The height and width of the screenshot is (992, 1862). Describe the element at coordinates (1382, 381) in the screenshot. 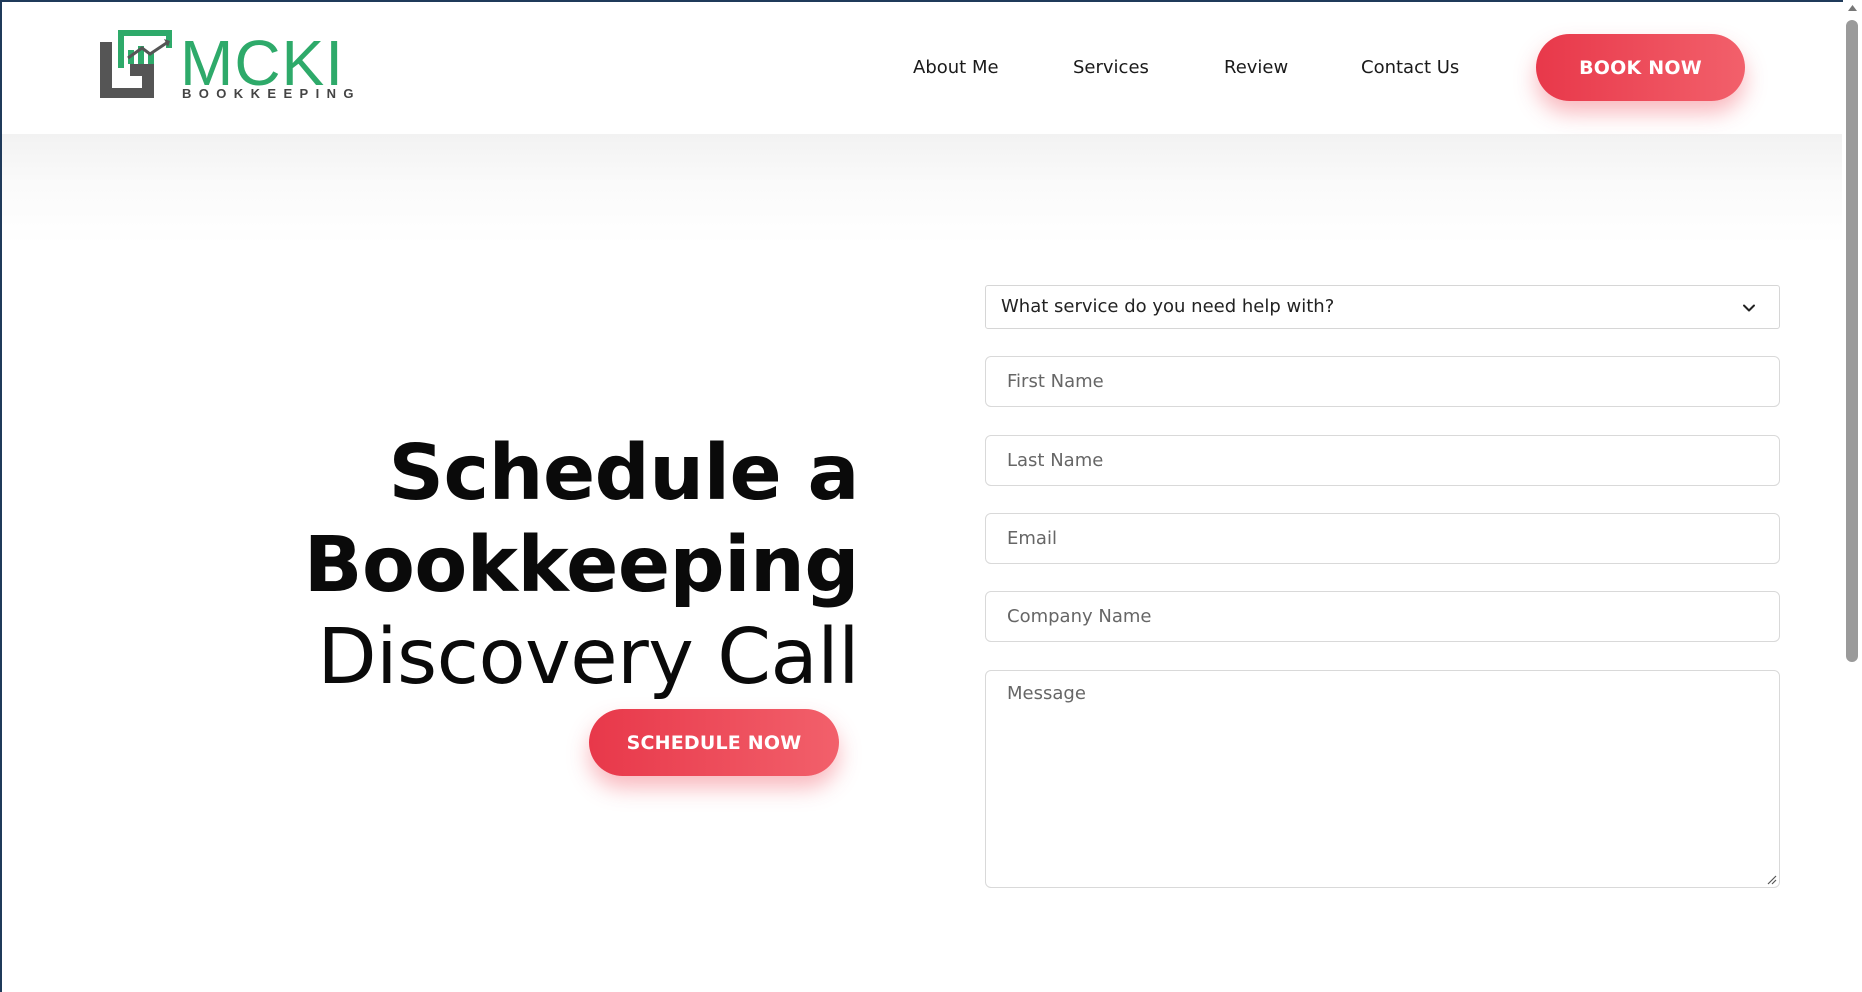

I see `first-name-input` at that location.